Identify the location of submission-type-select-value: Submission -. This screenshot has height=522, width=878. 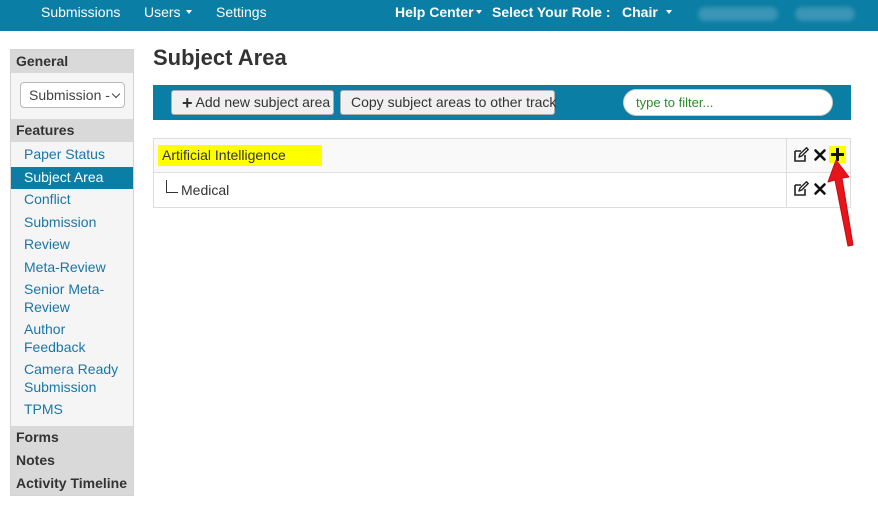
(69, 95).